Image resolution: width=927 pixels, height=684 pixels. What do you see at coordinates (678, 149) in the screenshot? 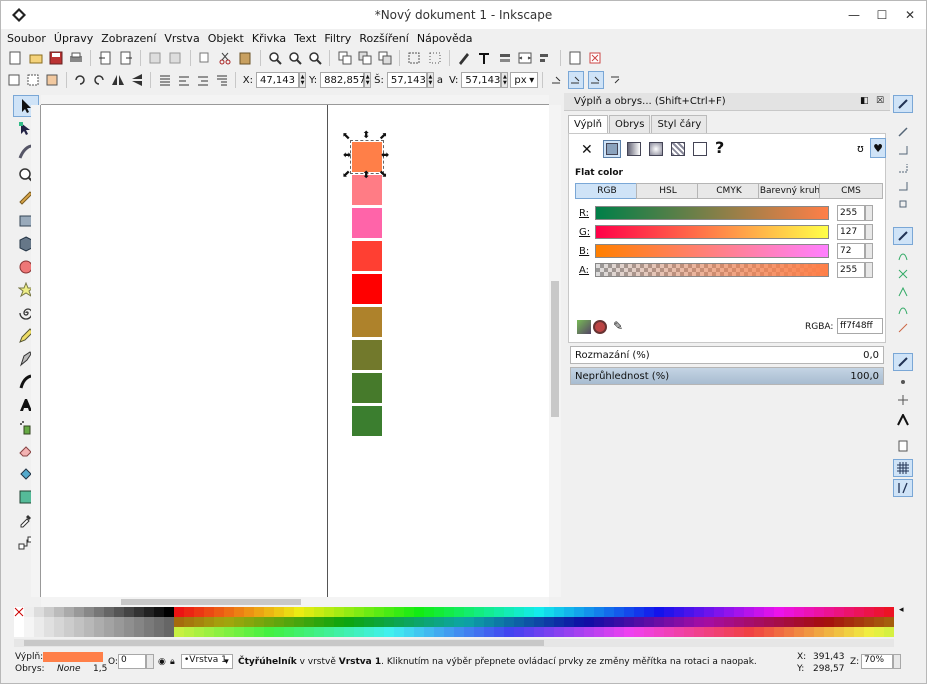
I see `pattern-icon` at bounding box center [678, 149].